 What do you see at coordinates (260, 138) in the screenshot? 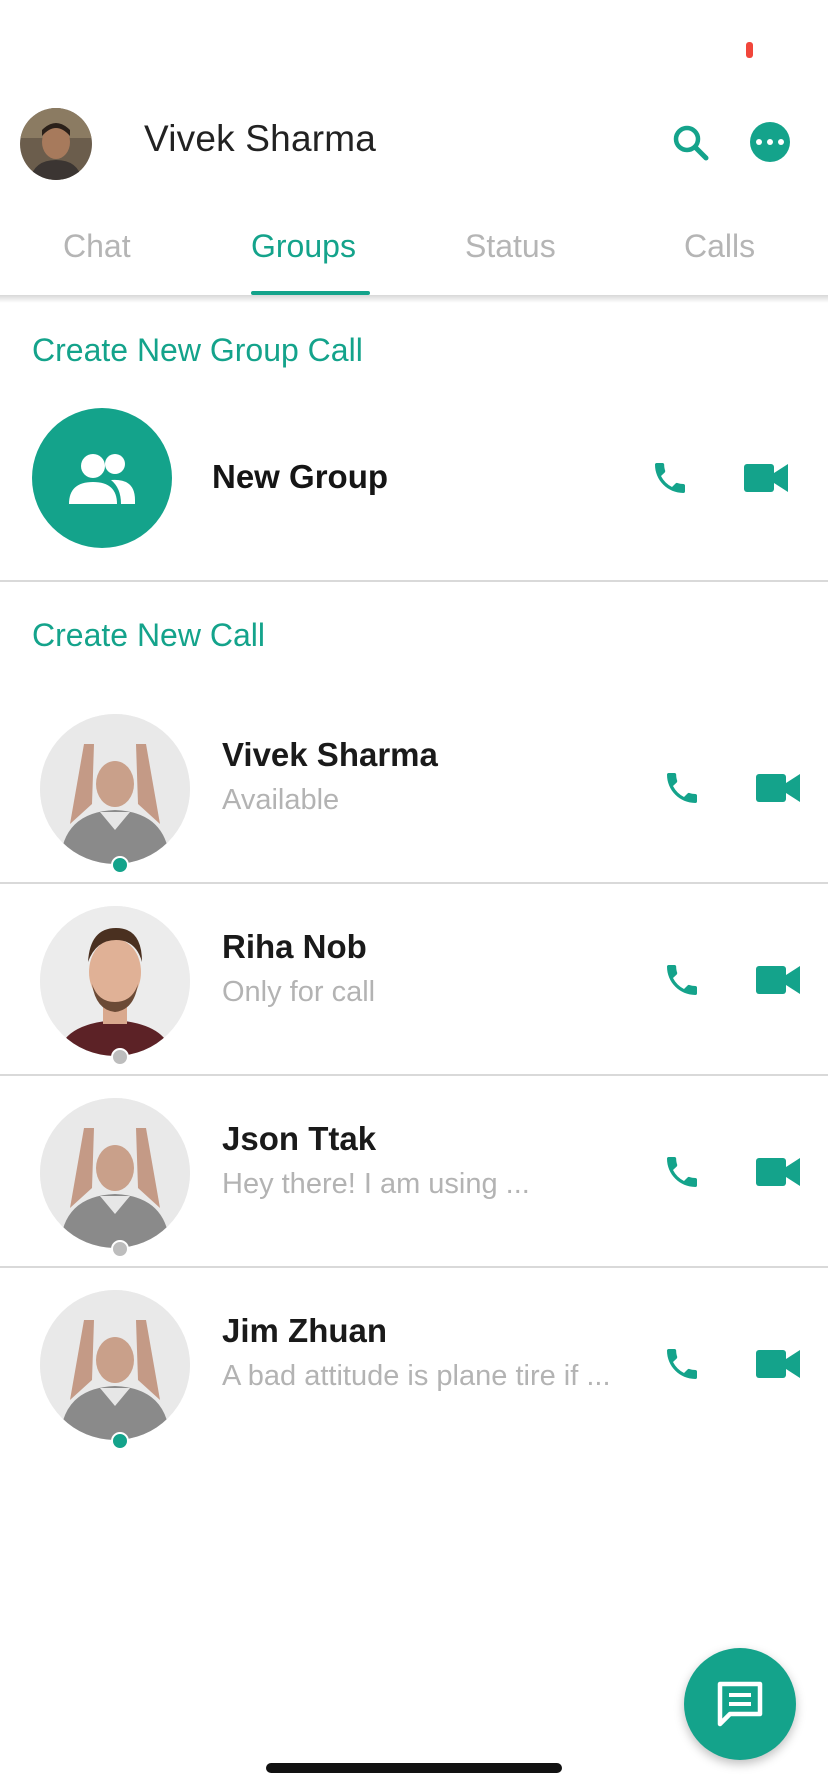
I see `user-name-title: Vivek Sharma` at bounding box center [260, 138].